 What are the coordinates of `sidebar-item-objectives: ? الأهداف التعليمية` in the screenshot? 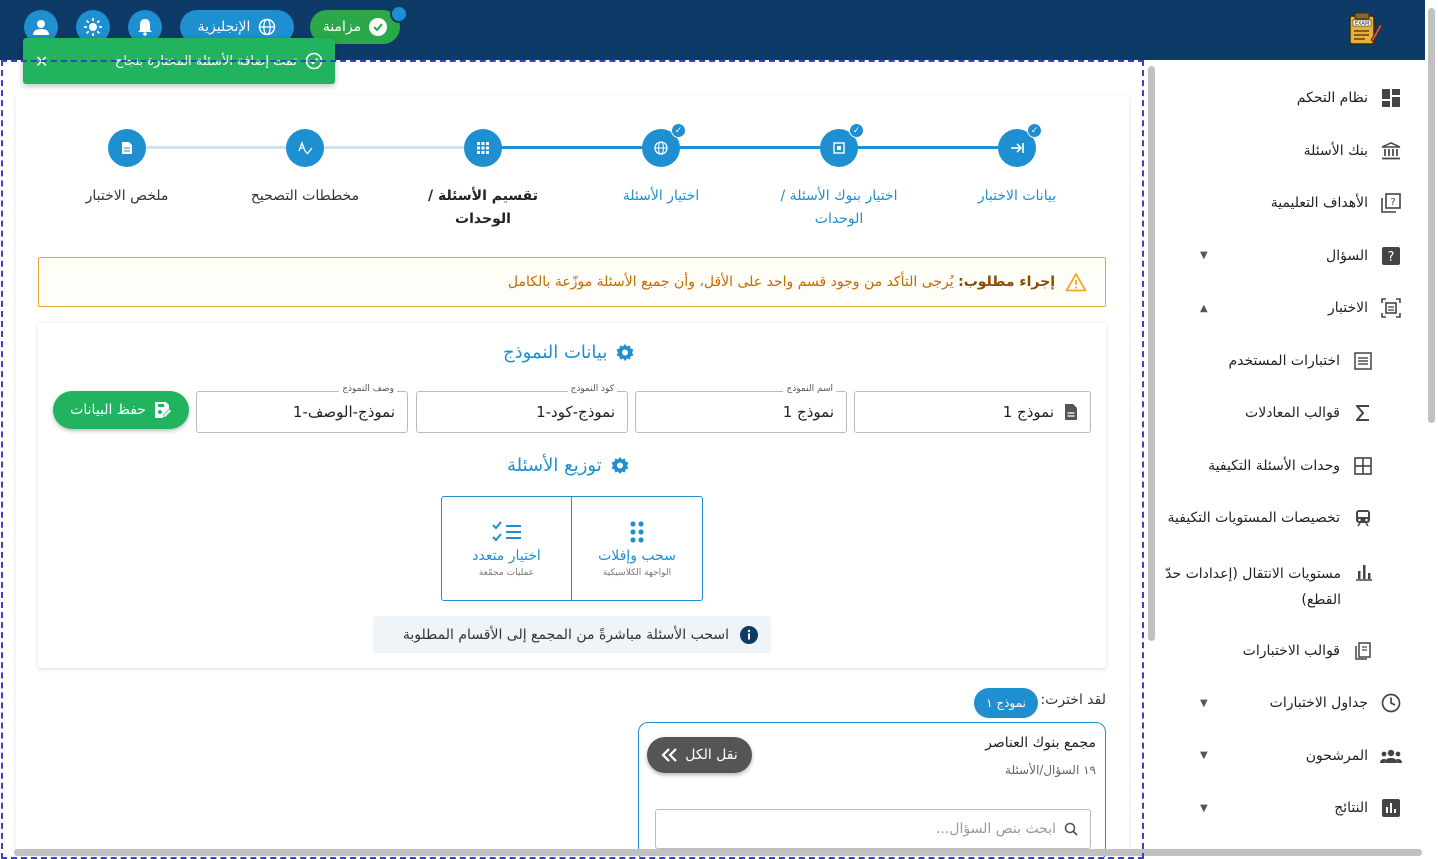 It's located at (1294, 203).